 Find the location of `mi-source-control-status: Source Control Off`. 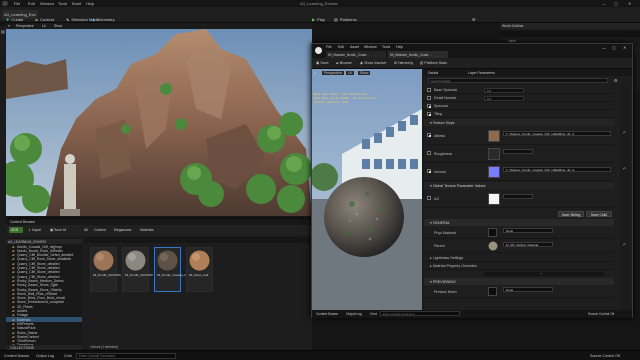

mi-source-control-status: Source Control Off is located at coordinates (601, 314).